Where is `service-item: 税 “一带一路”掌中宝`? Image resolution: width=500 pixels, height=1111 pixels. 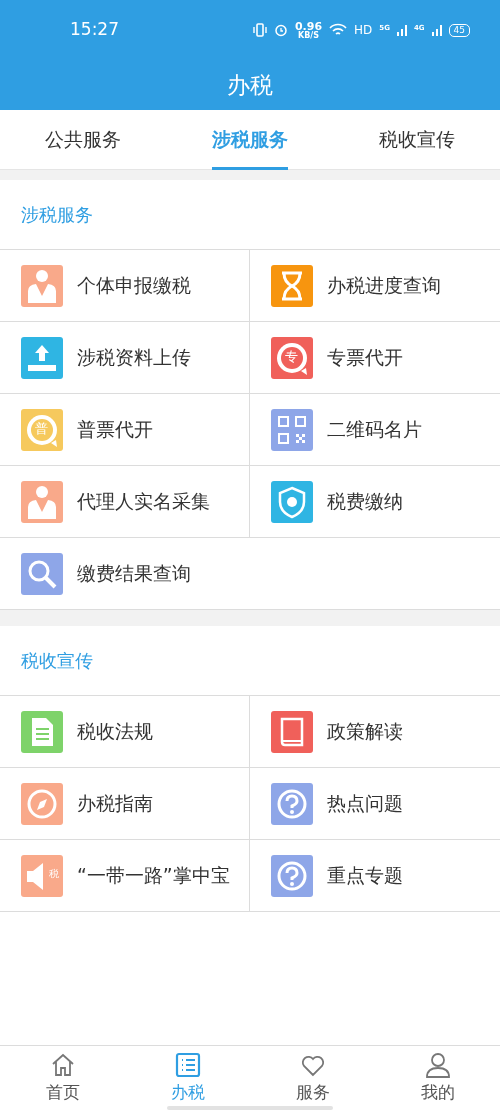
service-item: 税 “一带一路”掌中宝 is located at coordinates (125, 876).